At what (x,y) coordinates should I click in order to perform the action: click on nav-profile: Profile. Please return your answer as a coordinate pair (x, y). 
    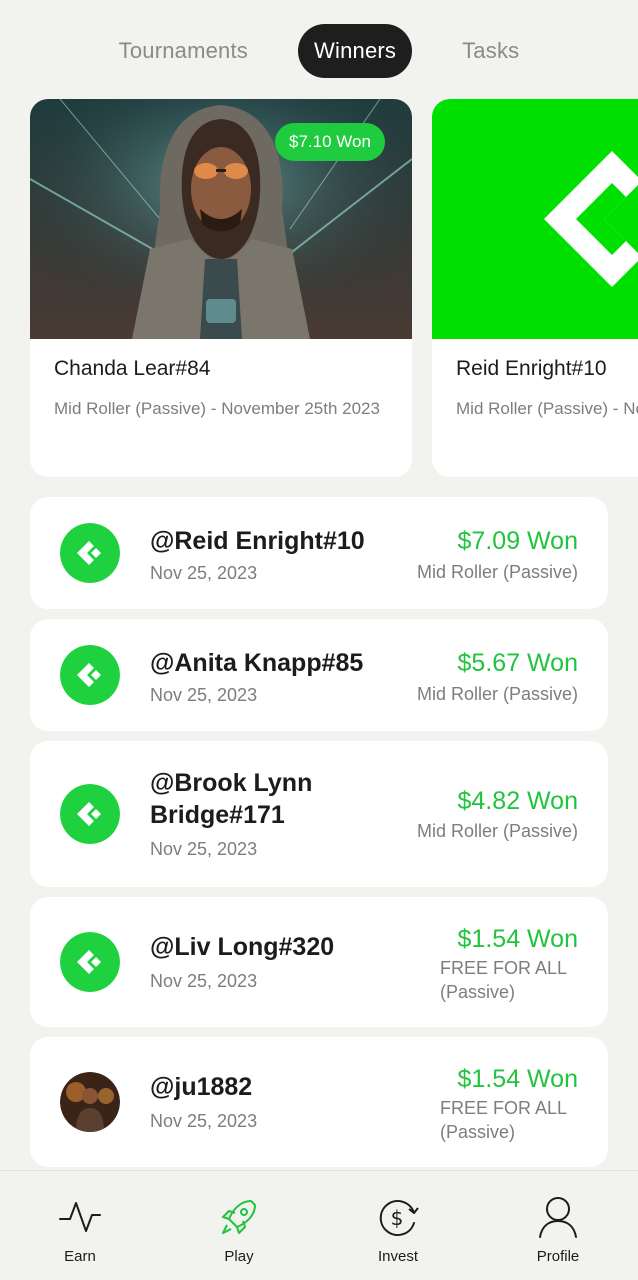
    Looking at the image, I should click on (558, 1225).